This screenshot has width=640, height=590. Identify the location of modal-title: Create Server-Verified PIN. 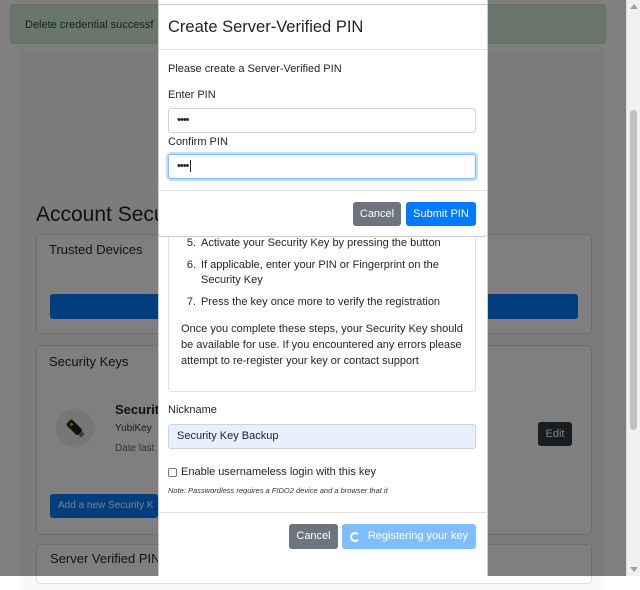
(266, 27).